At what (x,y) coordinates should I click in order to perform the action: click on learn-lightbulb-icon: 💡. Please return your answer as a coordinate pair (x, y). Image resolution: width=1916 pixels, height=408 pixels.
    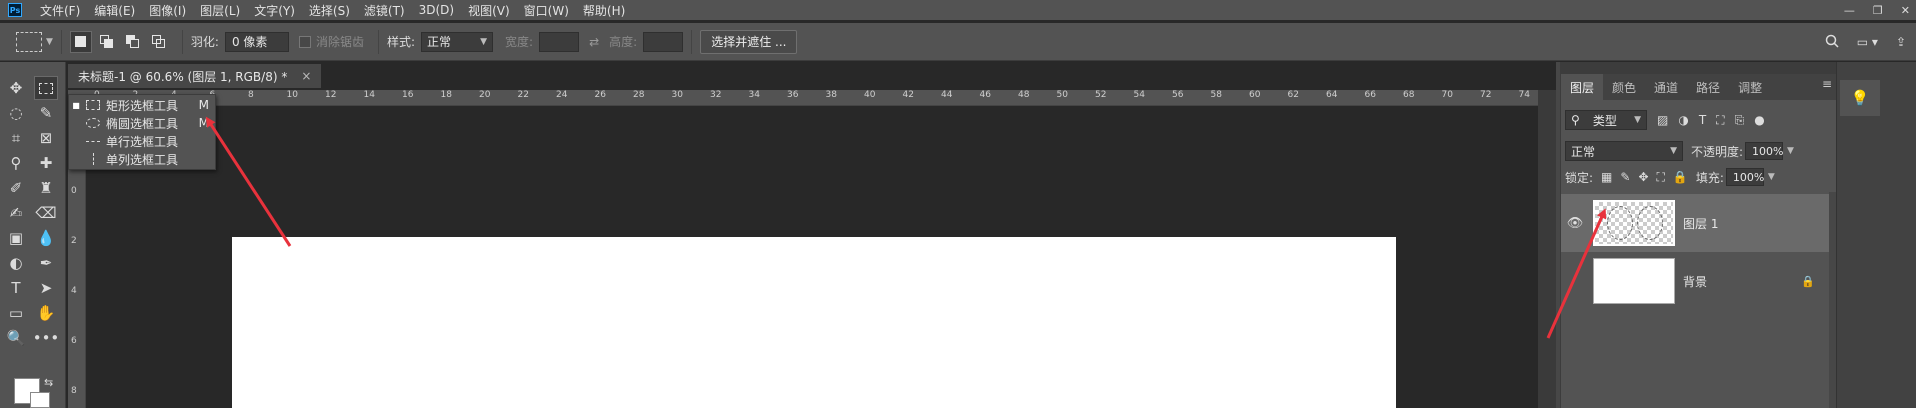
    Looking at the image, I should click on (1860, 98).